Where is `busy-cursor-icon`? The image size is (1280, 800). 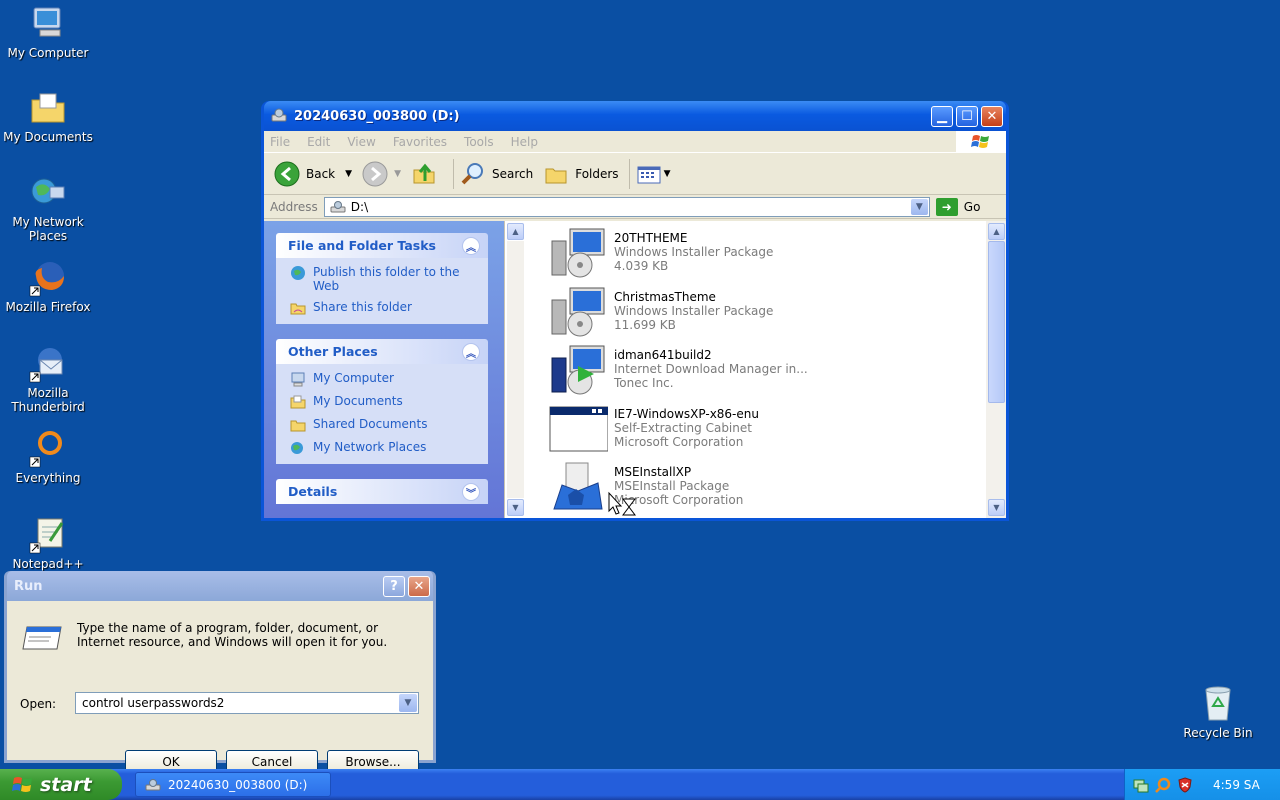
busy-cursor-icon is located at coordinates (622, 503).